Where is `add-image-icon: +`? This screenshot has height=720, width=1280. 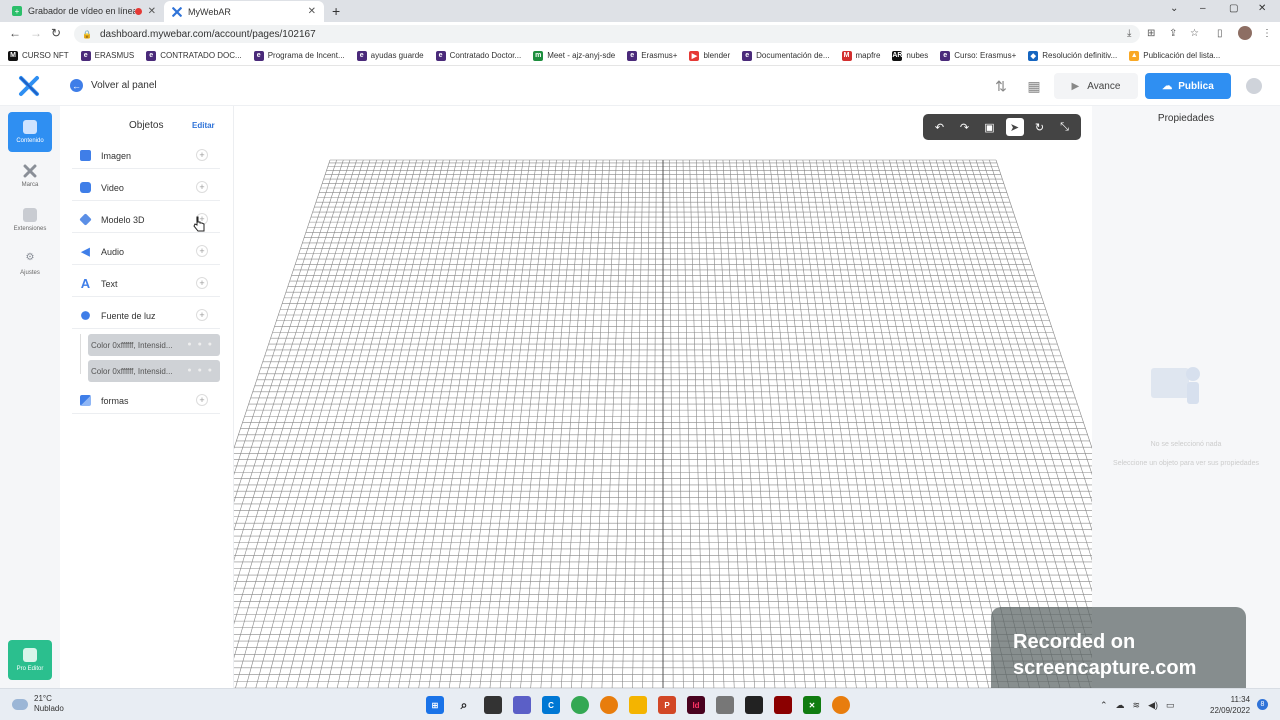
add-image-icon: + is located at coordinates (202, 155).